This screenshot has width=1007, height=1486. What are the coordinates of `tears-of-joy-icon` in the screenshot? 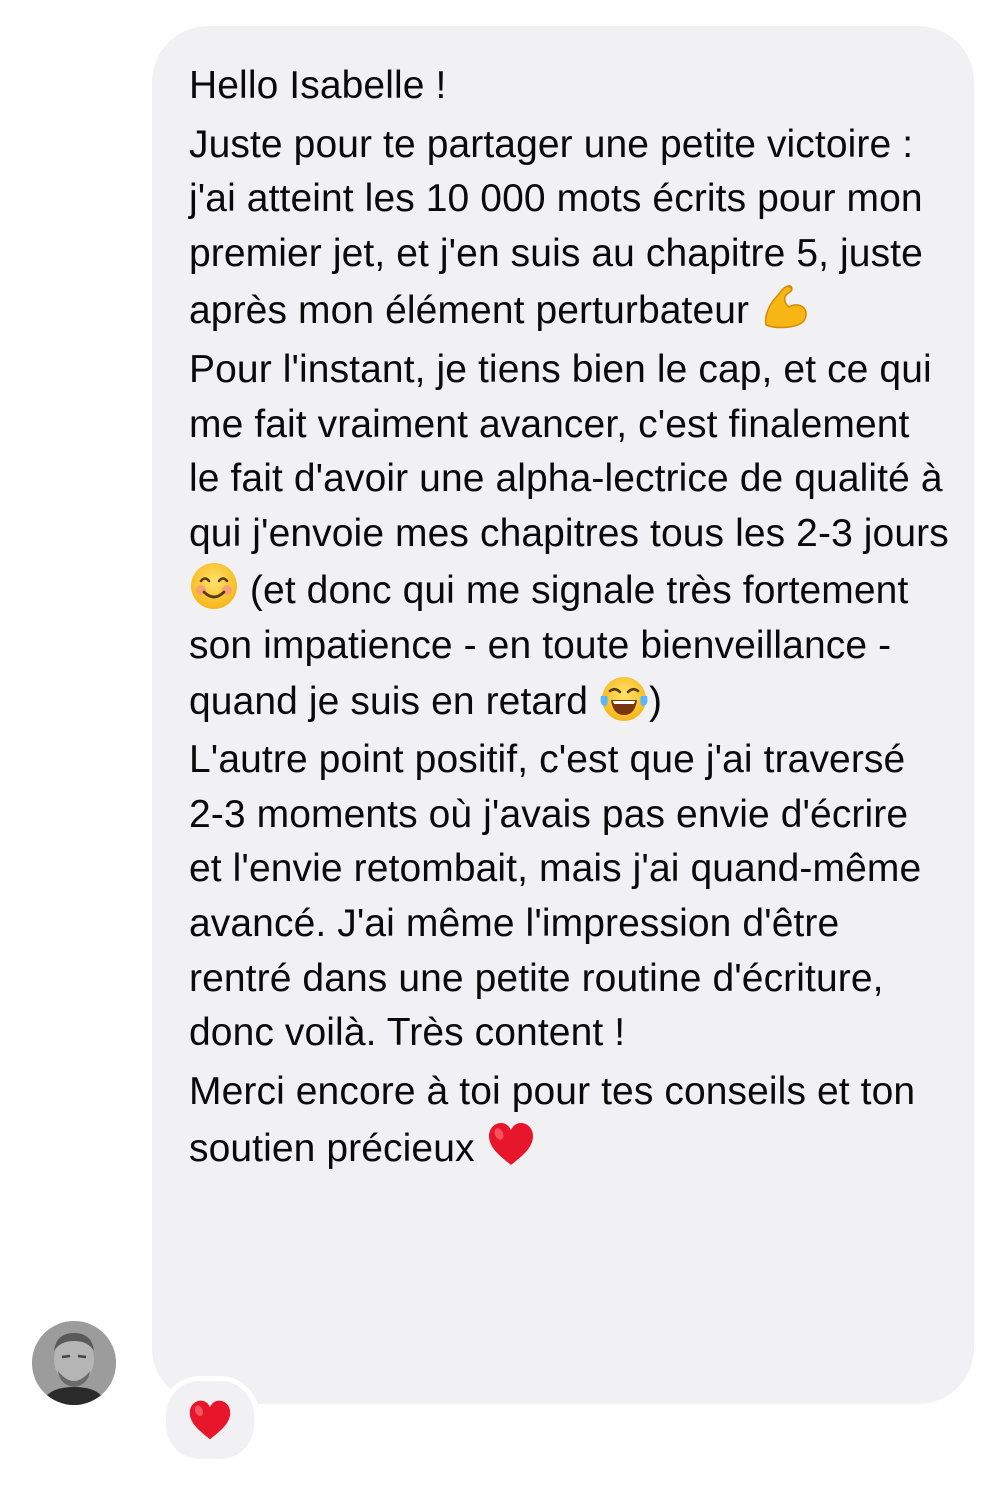 It's located at (624, 698).